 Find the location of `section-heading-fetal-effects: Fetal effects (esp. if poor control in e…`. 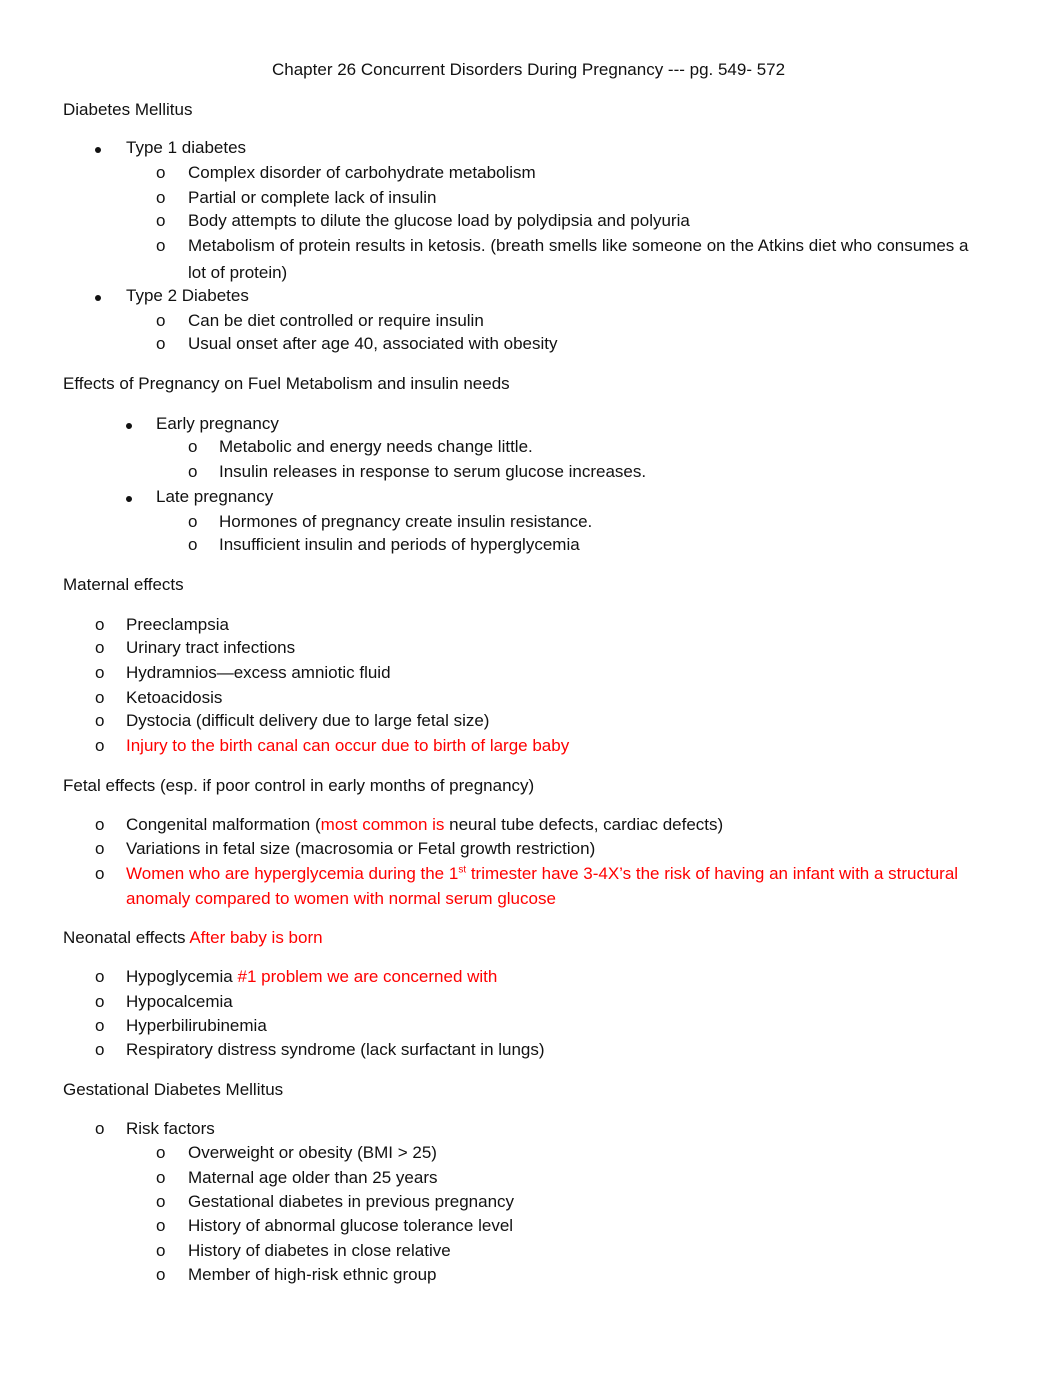

section-heading-fetal-effects: Fetal effects (esp. if poor control in e… is located at coordinates (299, 785).